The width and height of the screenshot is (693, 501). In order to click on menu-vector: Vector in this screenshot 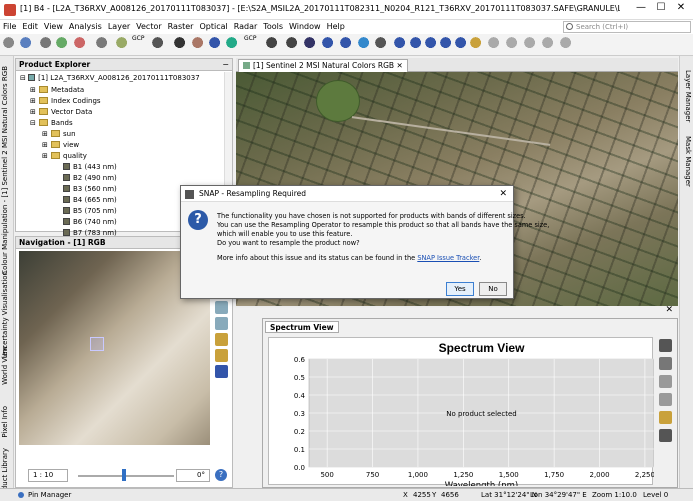, I will do `click(149, 27)`.